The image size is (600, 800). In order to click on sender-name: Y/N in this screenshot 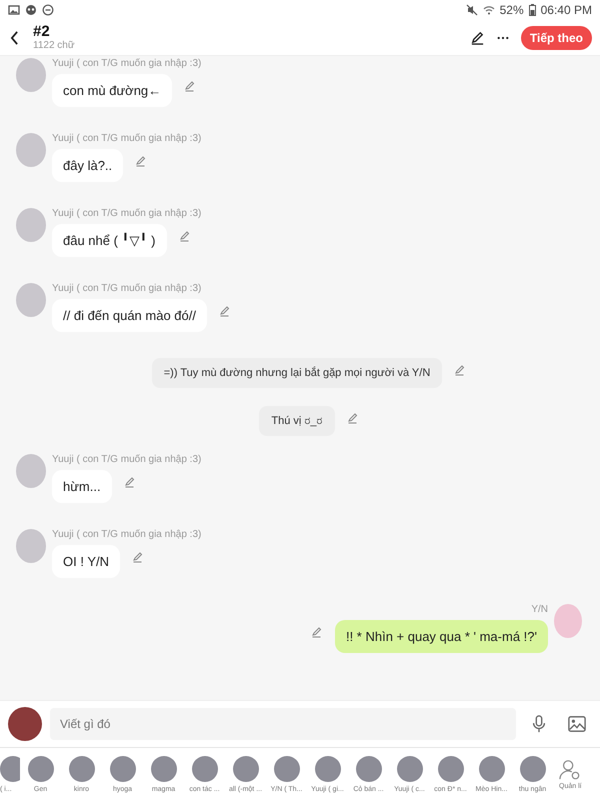, I will do `click(539, 609)`.